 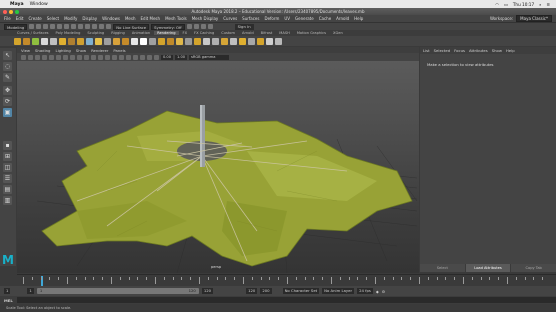 I want to click on search-icon: ⌕, so click(x=540, y=4).